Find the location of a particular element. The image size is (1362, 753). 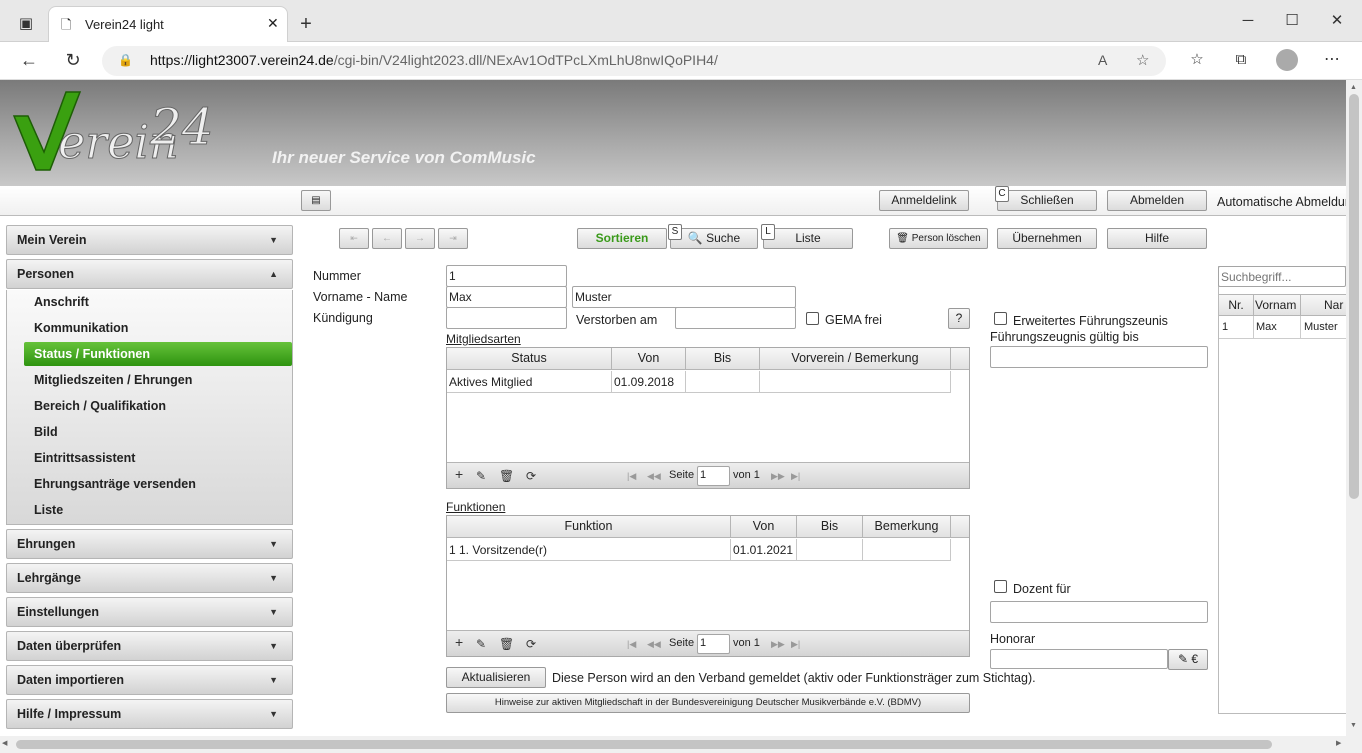

sidebar-personen: Personen ▲ is located at coordinates (149, 274).